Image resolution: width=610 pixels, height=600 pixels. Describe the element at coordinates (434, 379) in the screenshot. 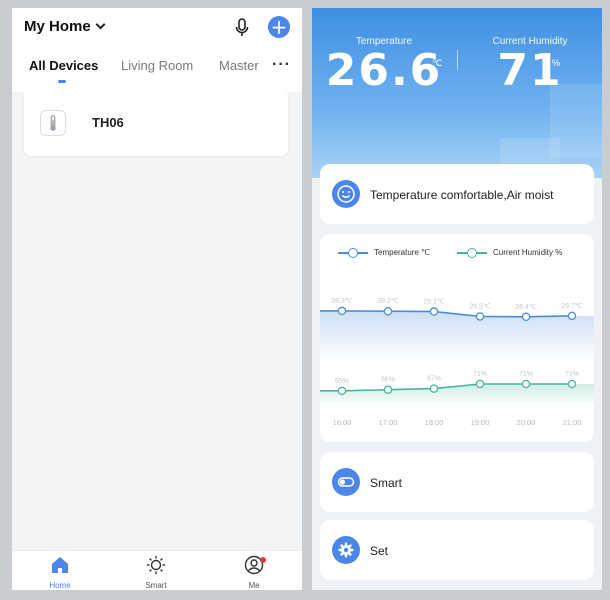

I see `data-label: 67%` at that location.